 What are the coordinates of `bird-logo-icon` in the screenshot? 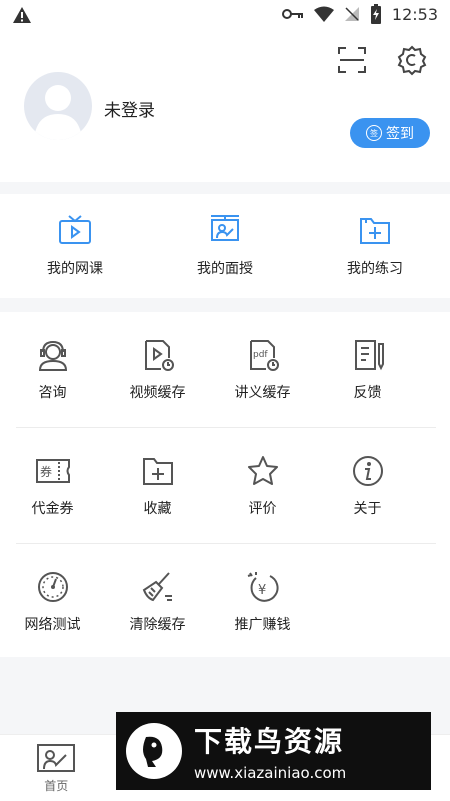 It's located at (154, 751).